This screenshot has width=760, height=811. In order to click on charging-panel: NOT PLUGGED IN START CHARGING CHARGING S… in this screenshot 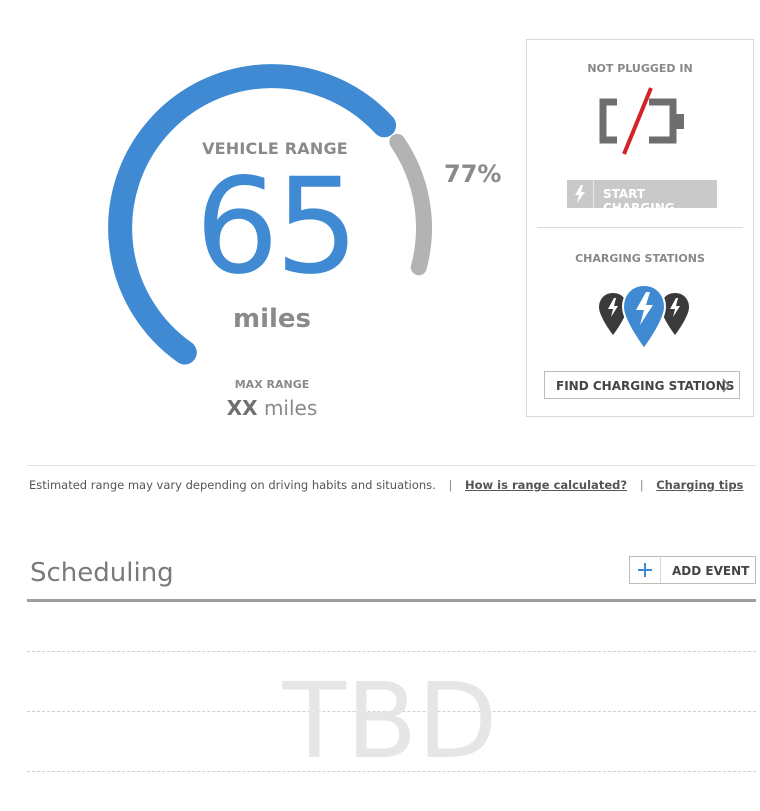, I will do `click(640, 228)`.